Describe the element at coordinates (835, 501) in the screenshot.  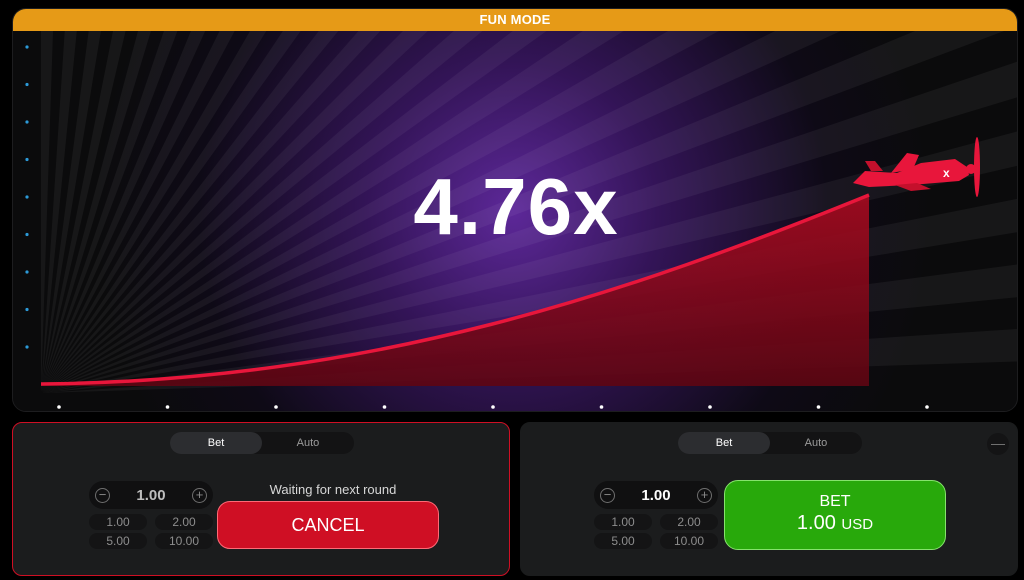
I see `bet-button-label: BET` at that location.